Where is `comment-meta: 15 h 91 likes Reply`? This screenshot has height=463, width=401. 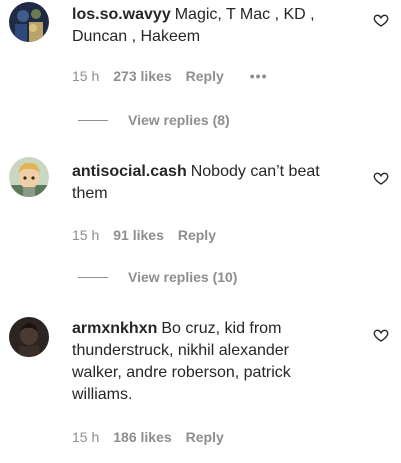
comment-meta: 15 h 91 likes Reply is located at coordinates (144, 235).